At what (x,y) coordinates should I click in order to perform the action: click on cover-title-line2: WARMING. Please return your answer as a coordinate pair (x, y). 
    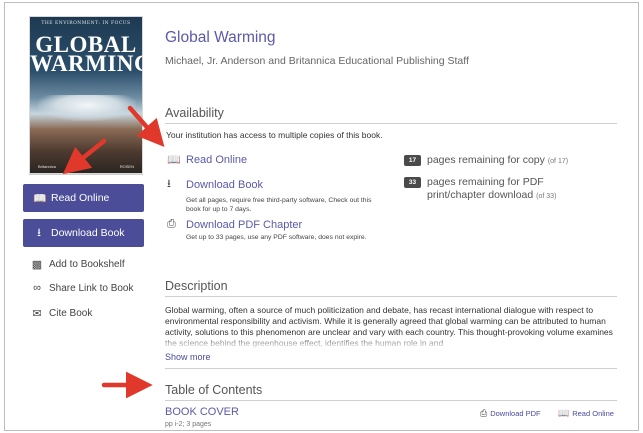
    Looking at the image, I should click on (86, 63).